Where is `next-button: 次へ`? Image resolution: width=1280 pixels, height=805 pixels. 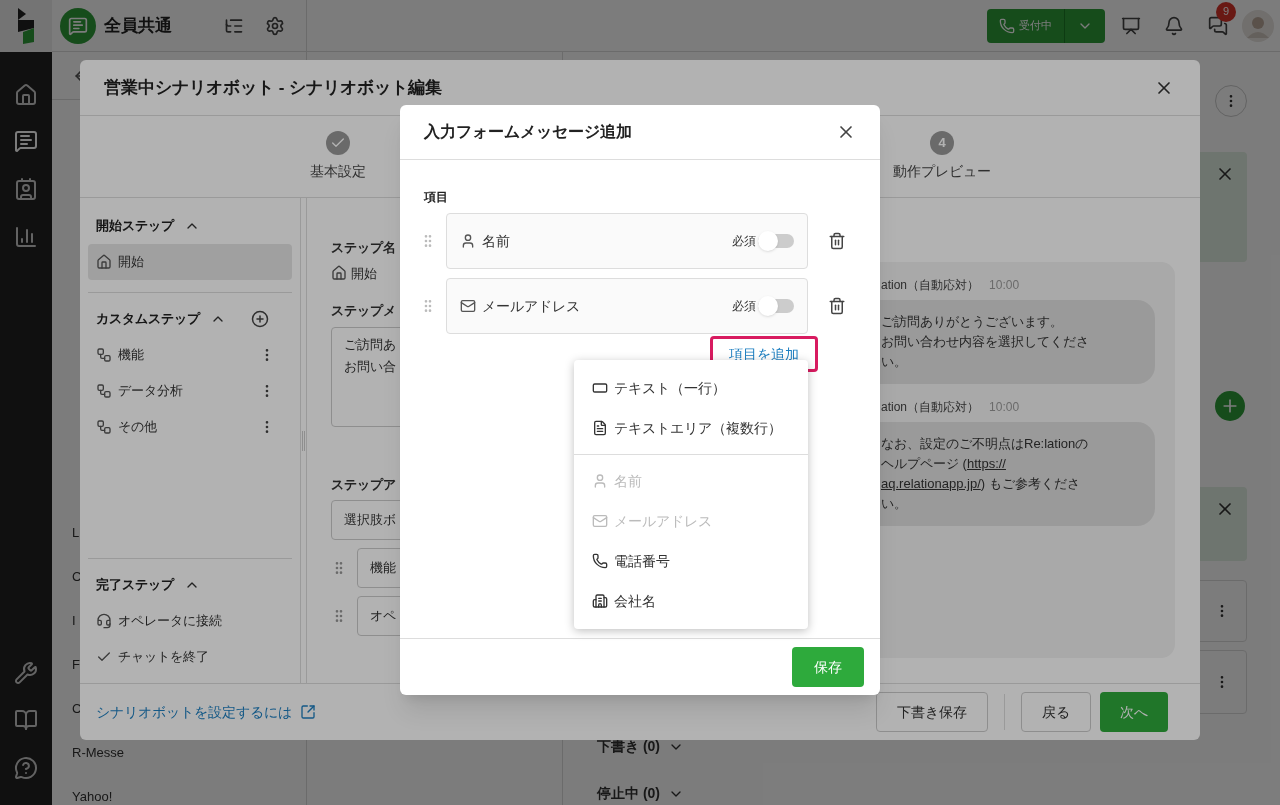 next-button: 次へ is located at coordinates (1134, 712).